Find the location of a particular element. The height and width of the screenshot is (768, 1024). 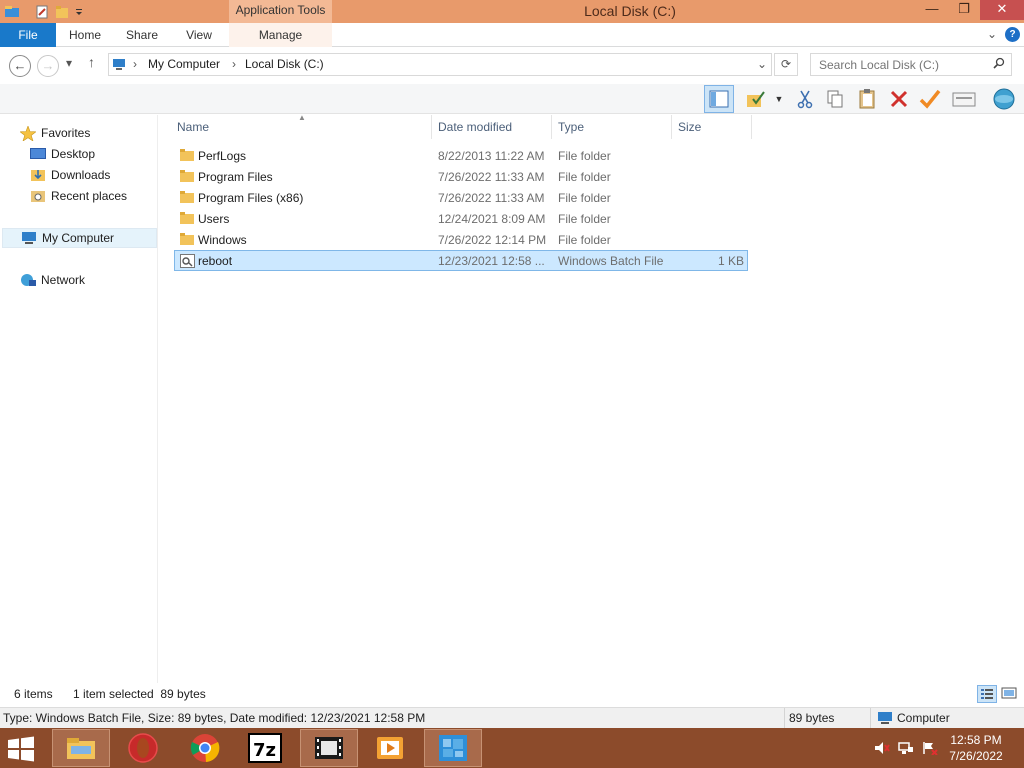

nav-my-computer: My Computer is located at coordinates (79, 238).